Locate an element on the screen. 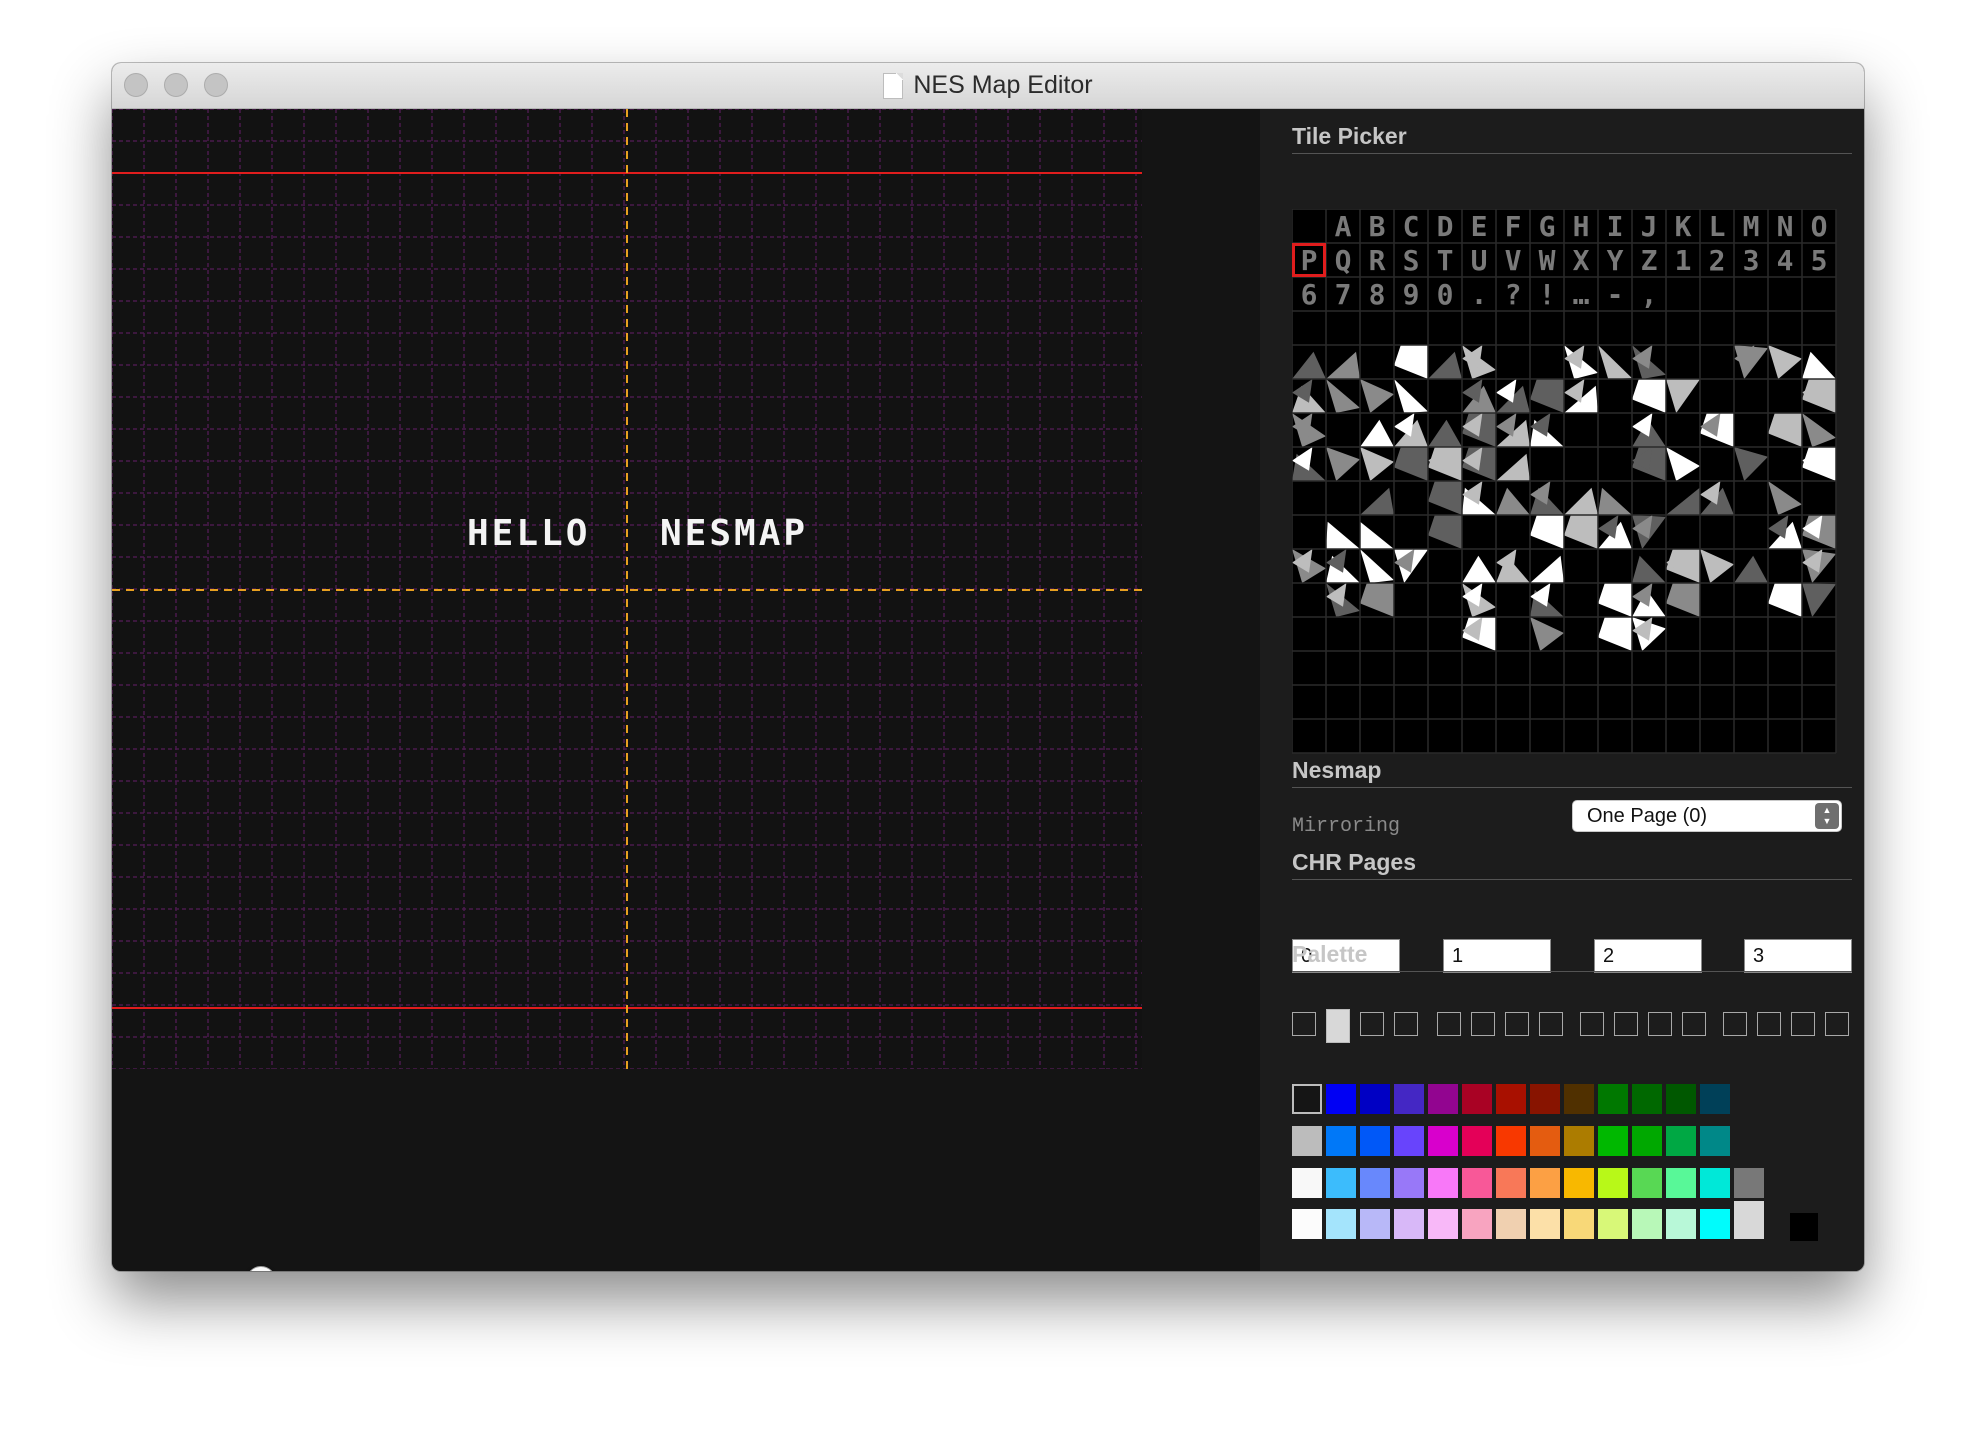 This screenshot has height=1430, width=1972. tile-glyph: 5 is located at coordinates (1819, 260).